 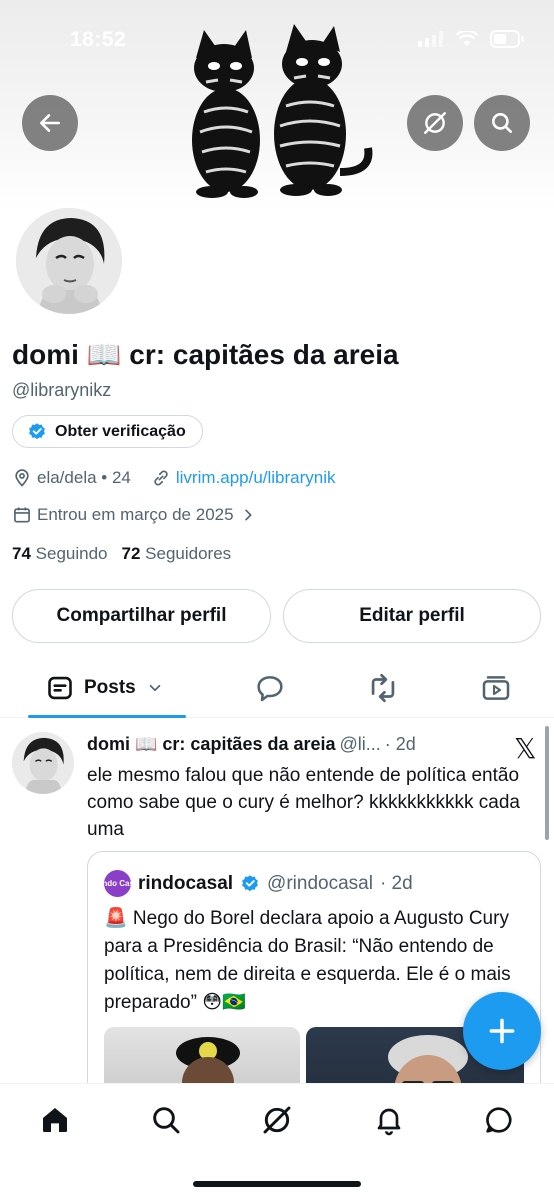 I want to click on tab-media, so click(x=496, y=688).